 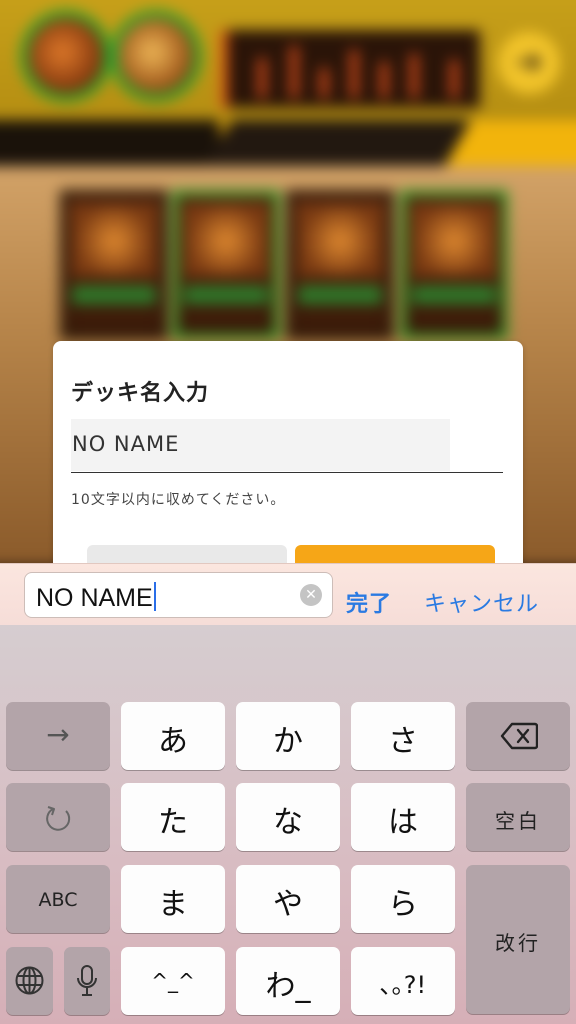 I want to click on arrow-right-icon: →, so click(x=58, y=734).